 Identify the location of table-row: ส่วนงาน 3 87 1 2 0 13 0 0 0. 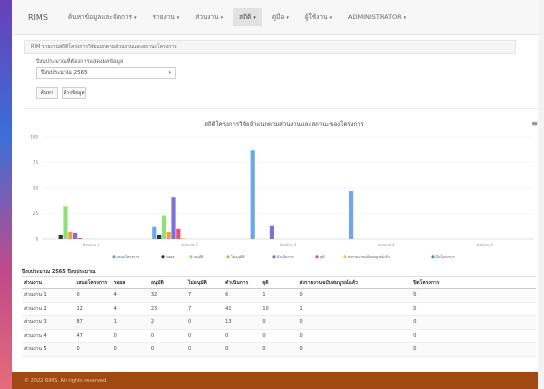
(279, 322).